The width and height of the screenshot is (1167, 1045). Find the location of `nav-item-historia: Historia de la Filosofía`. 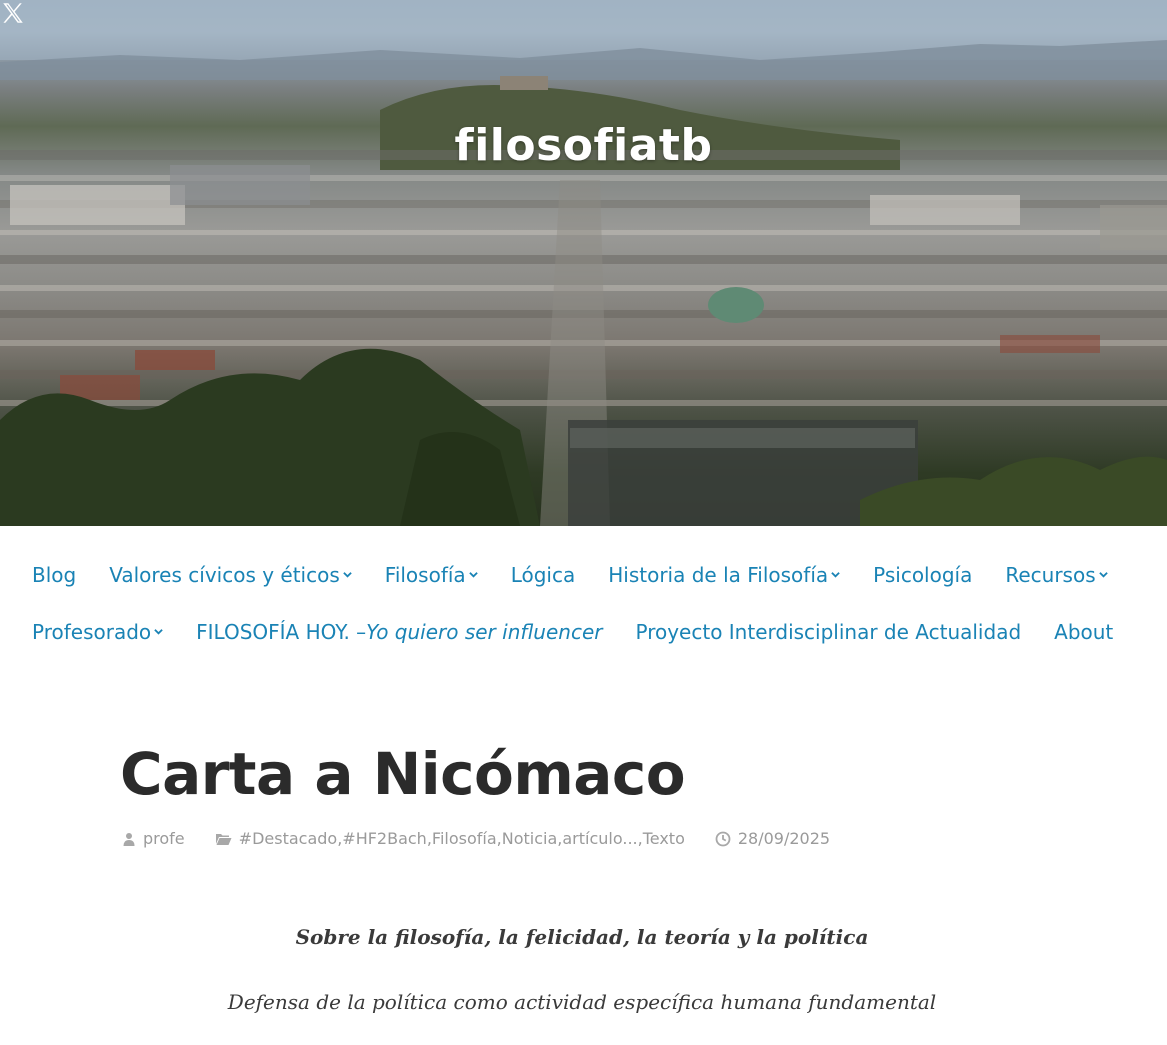

nav-item-historia: Historia de la Filosofía is located at coordinates (724, 575).